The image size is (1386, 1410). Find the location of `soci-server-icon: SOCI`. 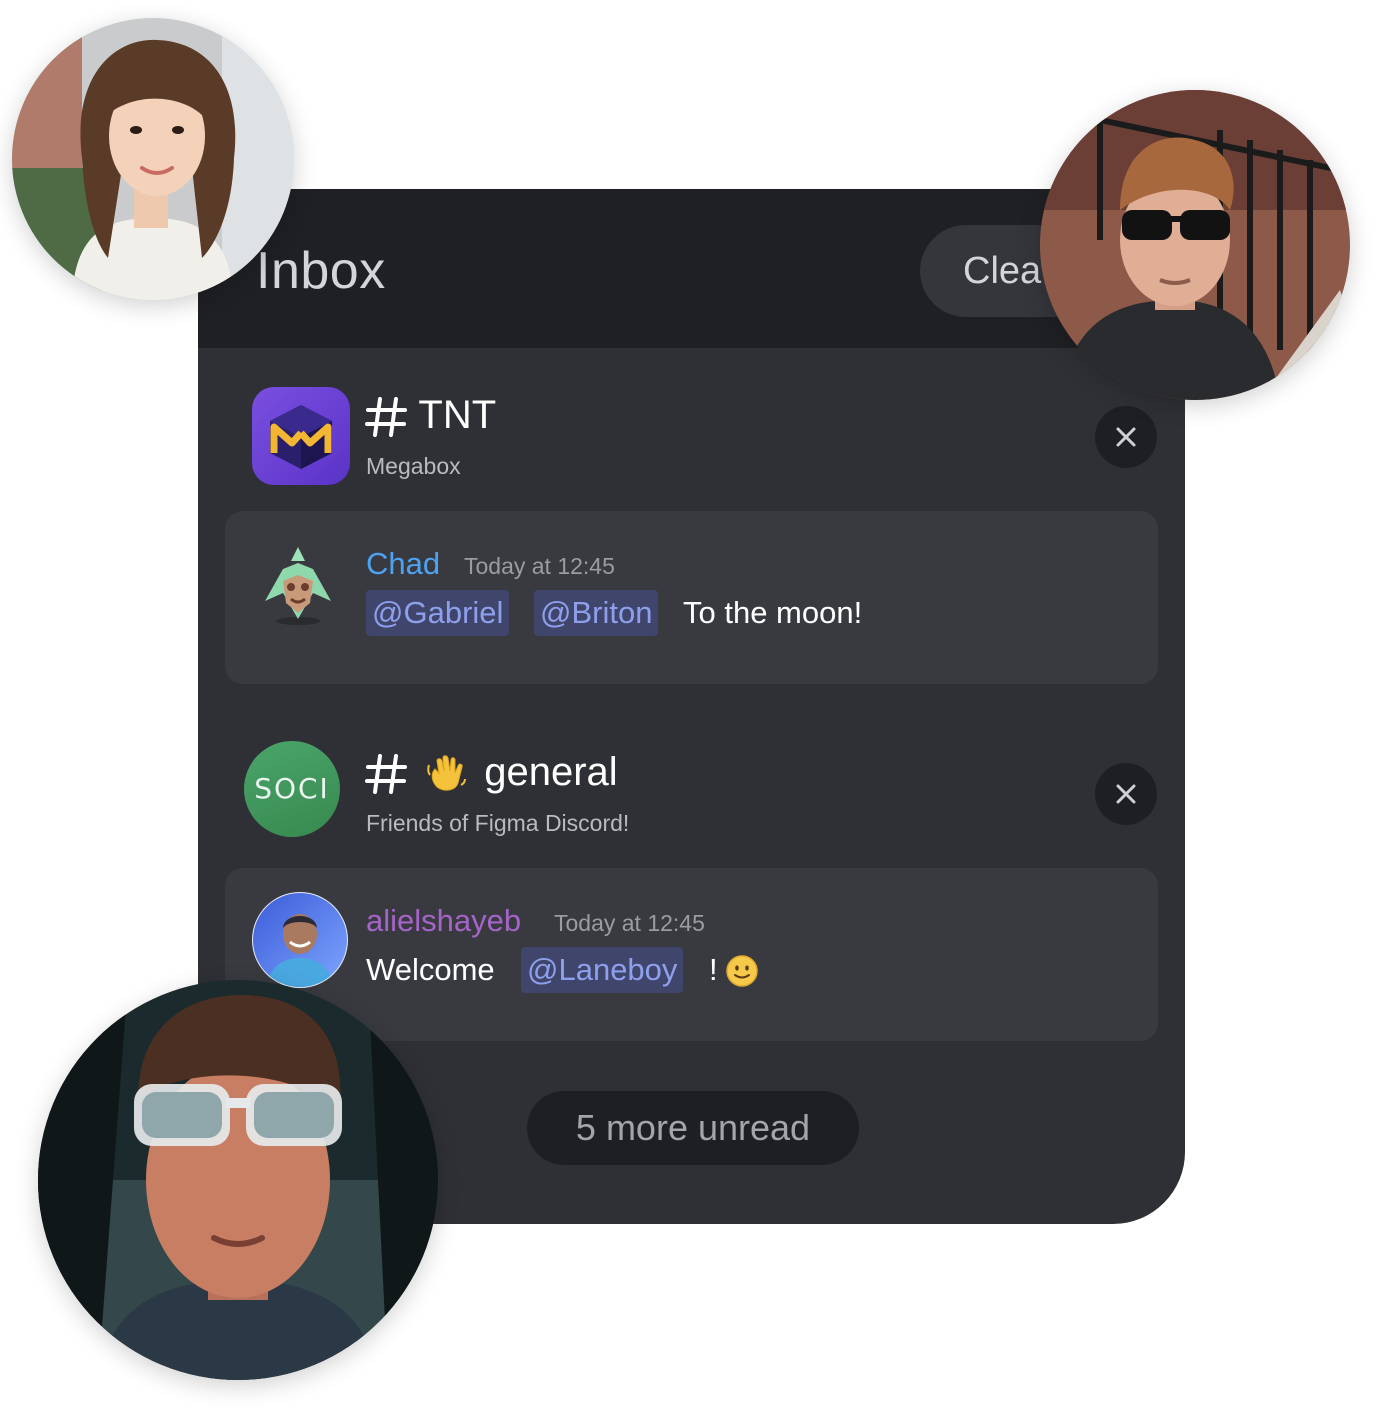

soci-server-icon: SOCI is located at coordinates (292, 789).